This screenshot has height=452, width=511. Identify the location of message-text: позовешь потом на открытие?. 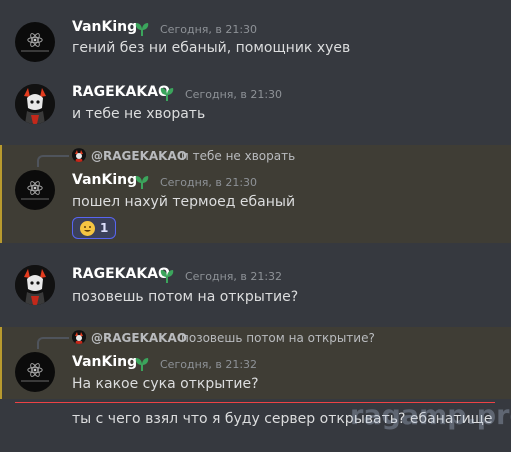
(185, 297).